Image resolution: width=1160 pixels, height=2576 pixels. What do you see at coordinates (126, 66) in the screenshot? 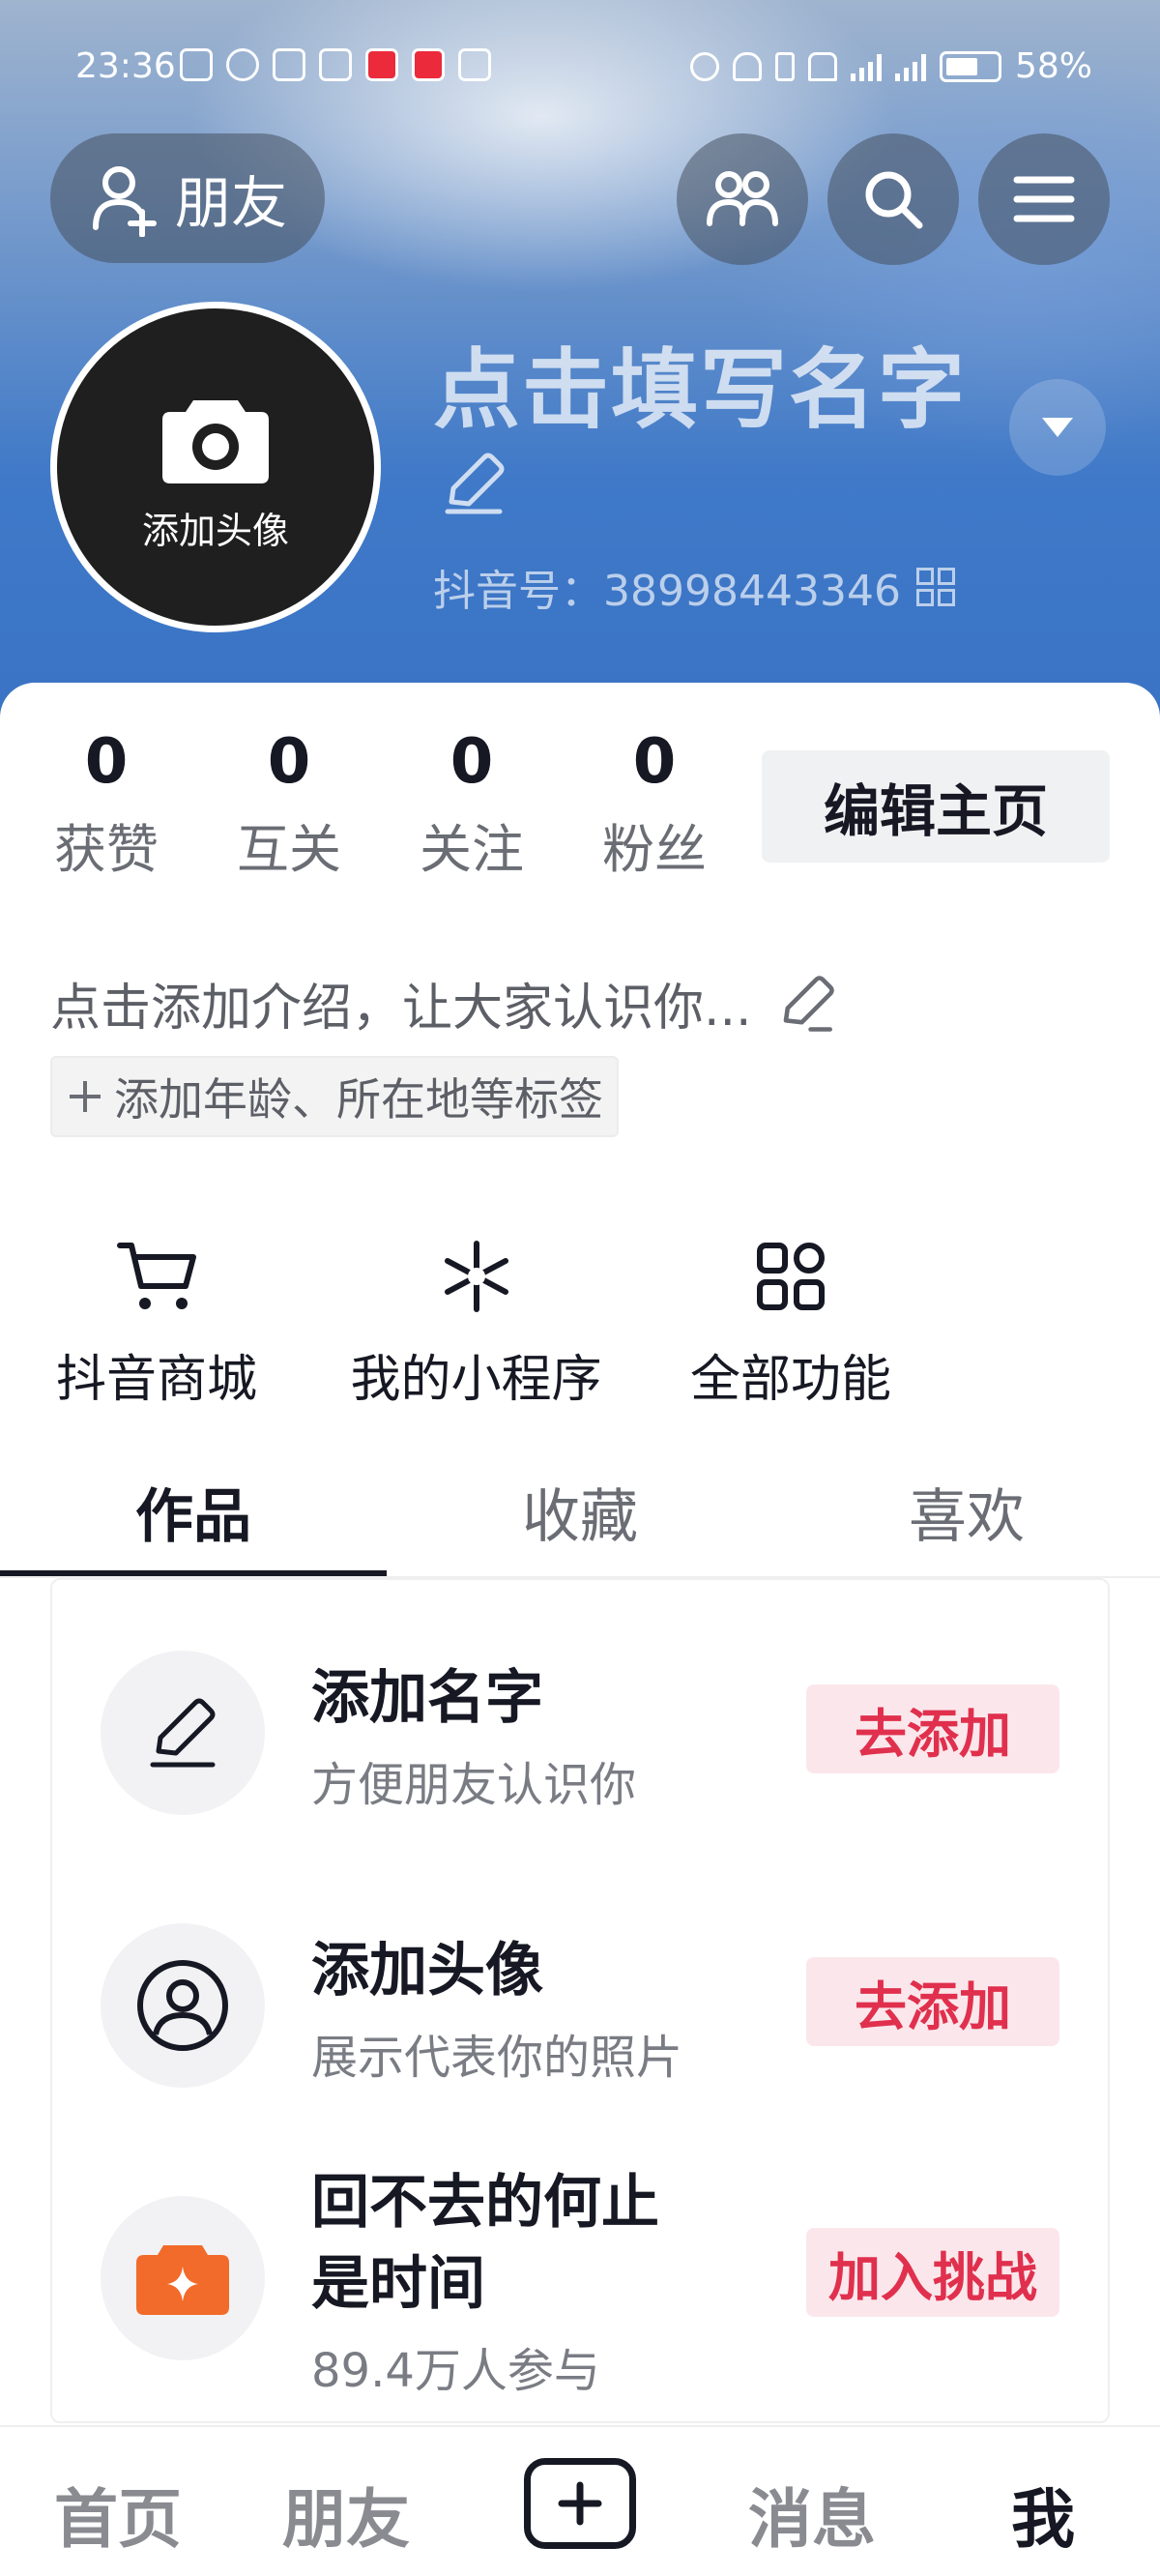
I see `status-time: 23:36` at bounding box center [126, 66].